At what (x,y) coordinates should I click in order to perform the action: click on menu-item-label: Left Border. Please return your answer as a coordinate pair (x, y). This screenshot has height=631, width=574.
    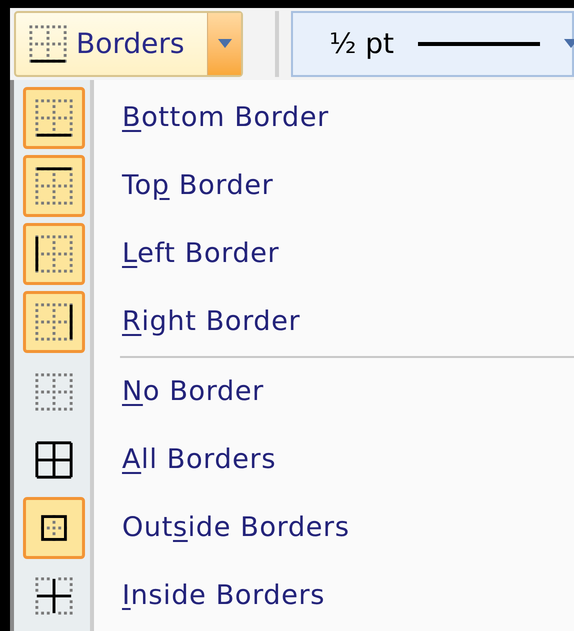
    Looking at the image, I should click on (201, 253).